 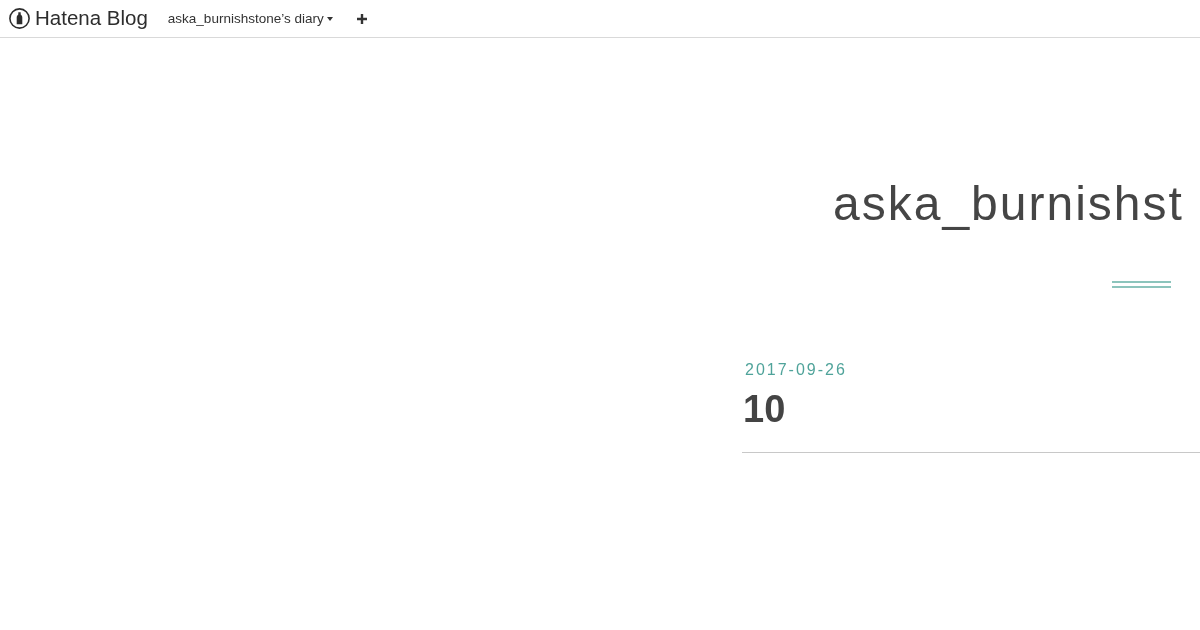 I want to click on entry-title: 10, so click(x=764, y=409).